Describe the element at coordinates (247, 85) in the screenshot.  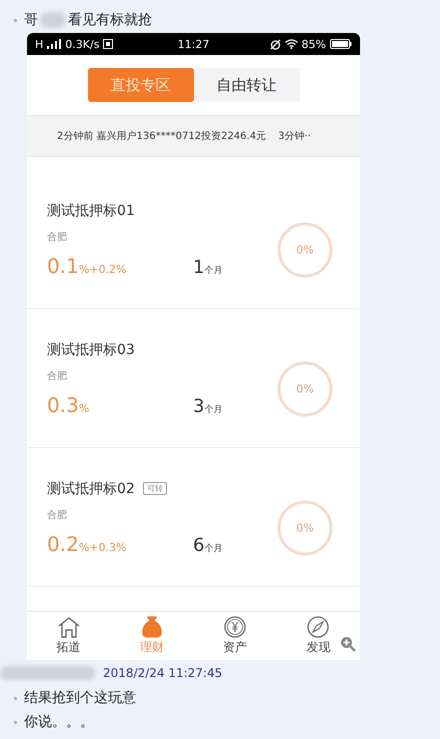
I see `segment-tab: 自由转让` at that location.